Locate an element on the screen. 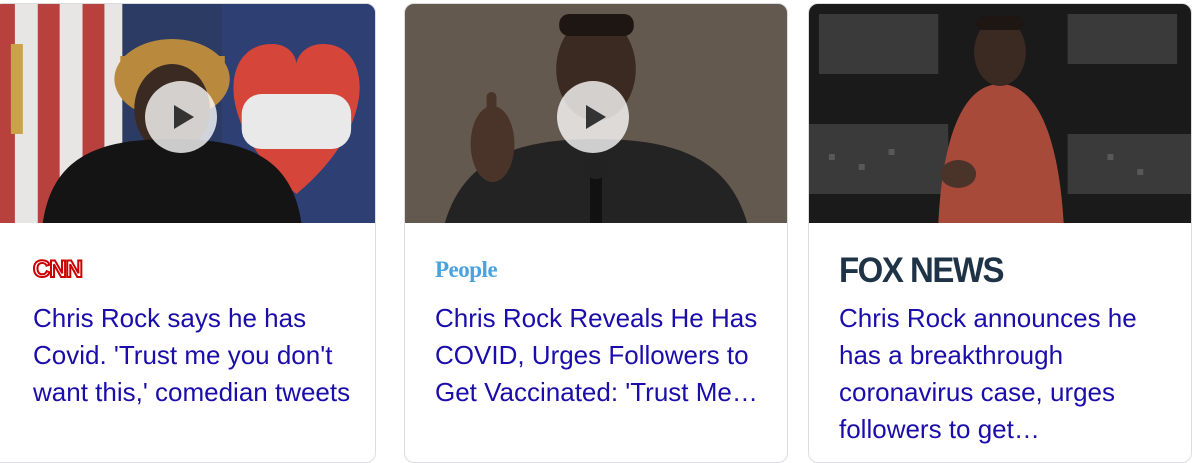 The image size is (1200, 463). news-thumbnail is located at coordinates (187, 113).